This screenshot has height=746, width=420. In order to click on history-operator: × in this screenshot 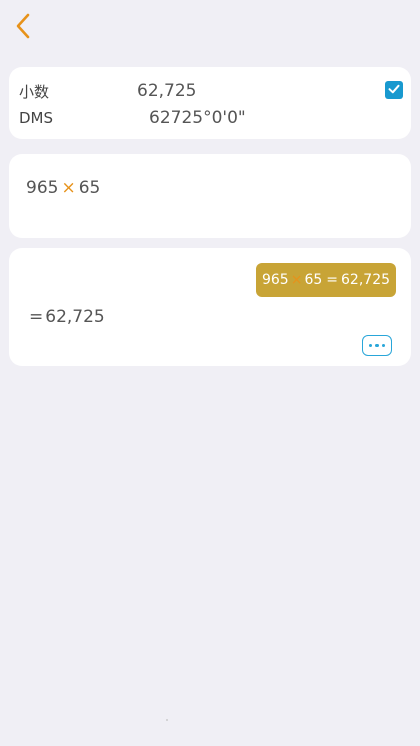, I will do `click(296, 280)`.